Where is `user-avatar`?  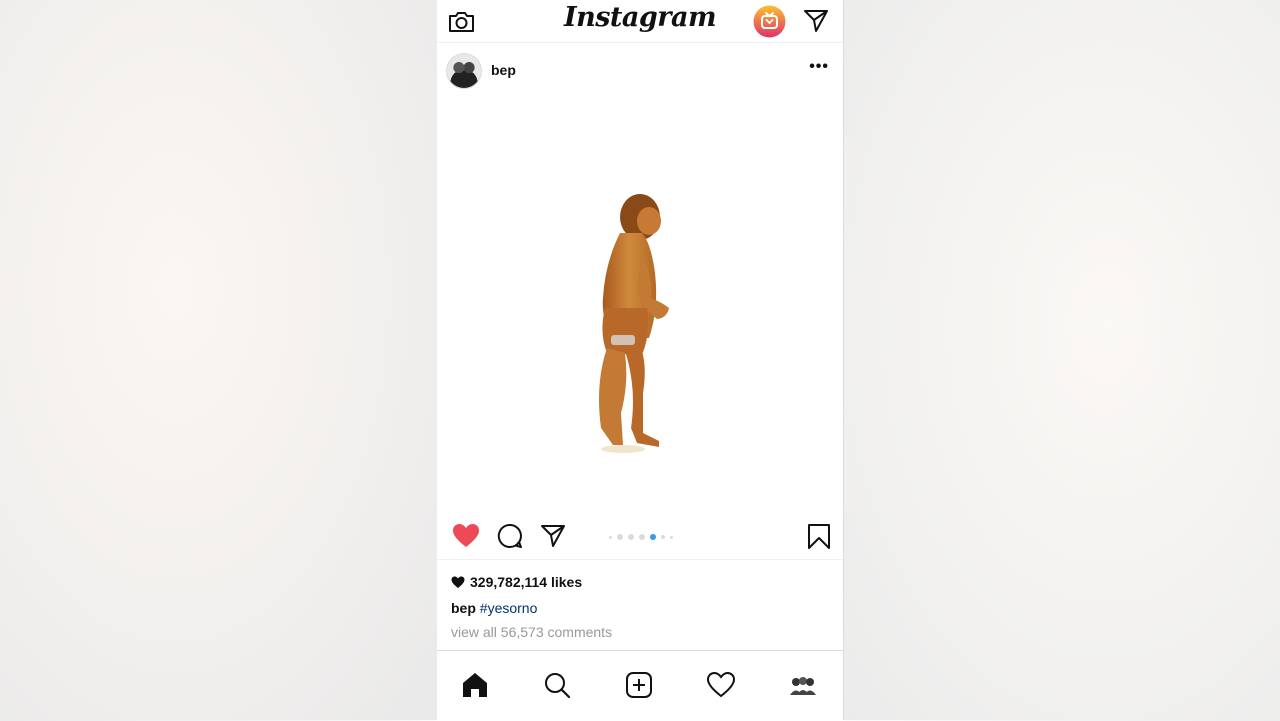 user-avatar is located at coordinates (464, 71).